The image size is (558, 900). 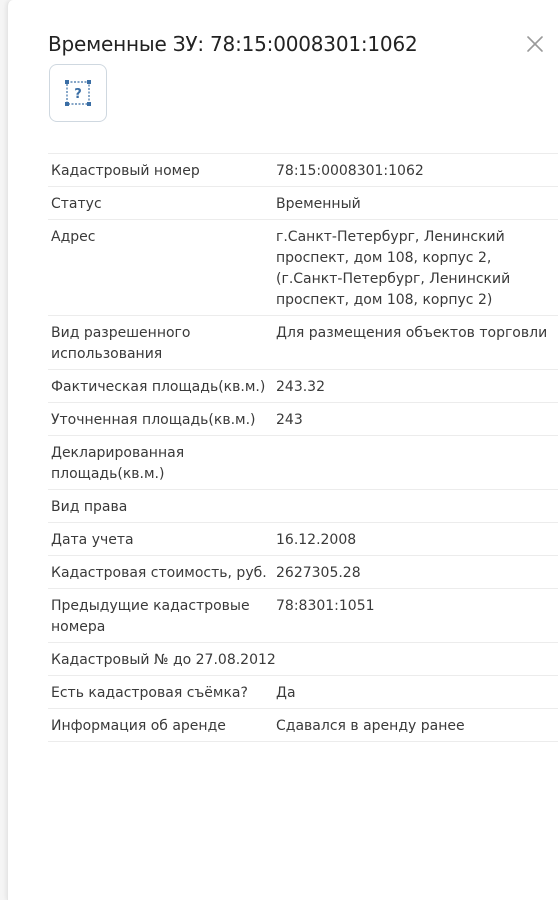 What do you see at coordinates (318, 573) in the screenshot?
I see `property-value: 2627305.28` at bounding box center [318, 573].